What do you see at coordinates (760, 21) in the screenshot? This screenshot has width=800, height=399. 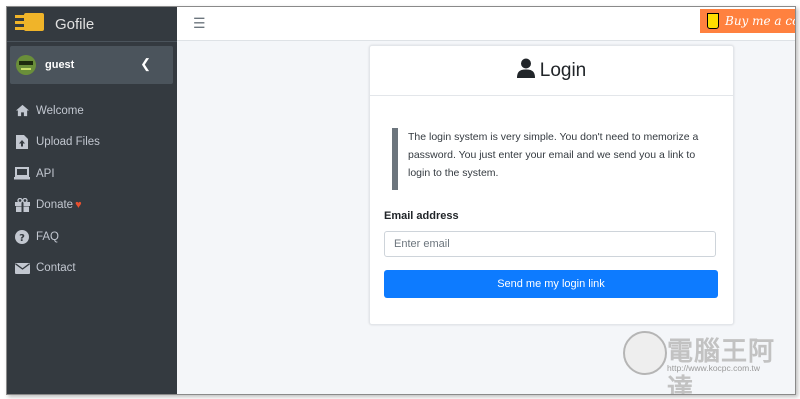 I see `coffee-button-label: Buy me a coff` at bounding box center [760, 21].